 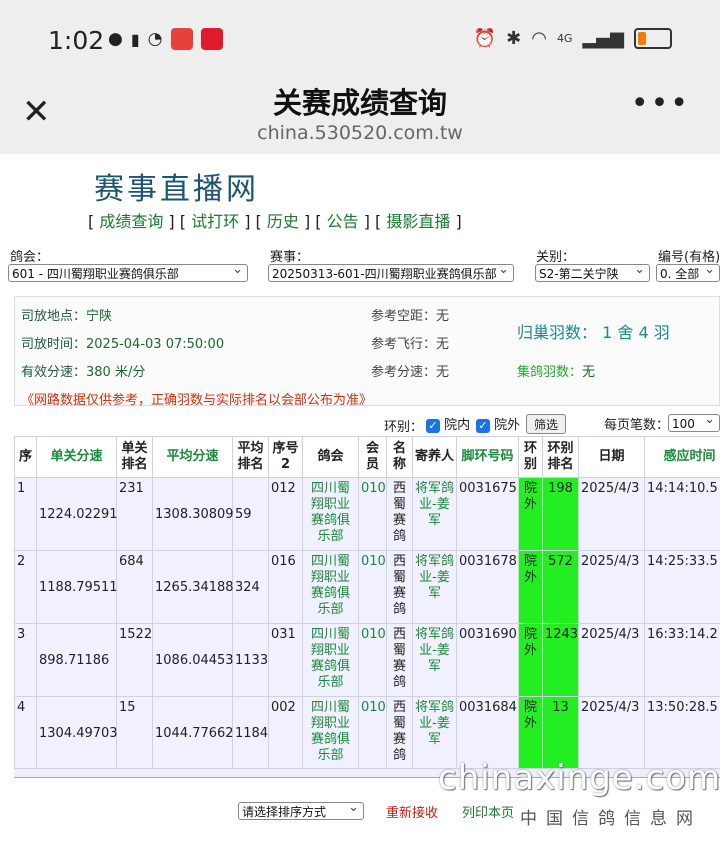 I want to click on wifi-icon: ◠, so click(x=539, y=38).